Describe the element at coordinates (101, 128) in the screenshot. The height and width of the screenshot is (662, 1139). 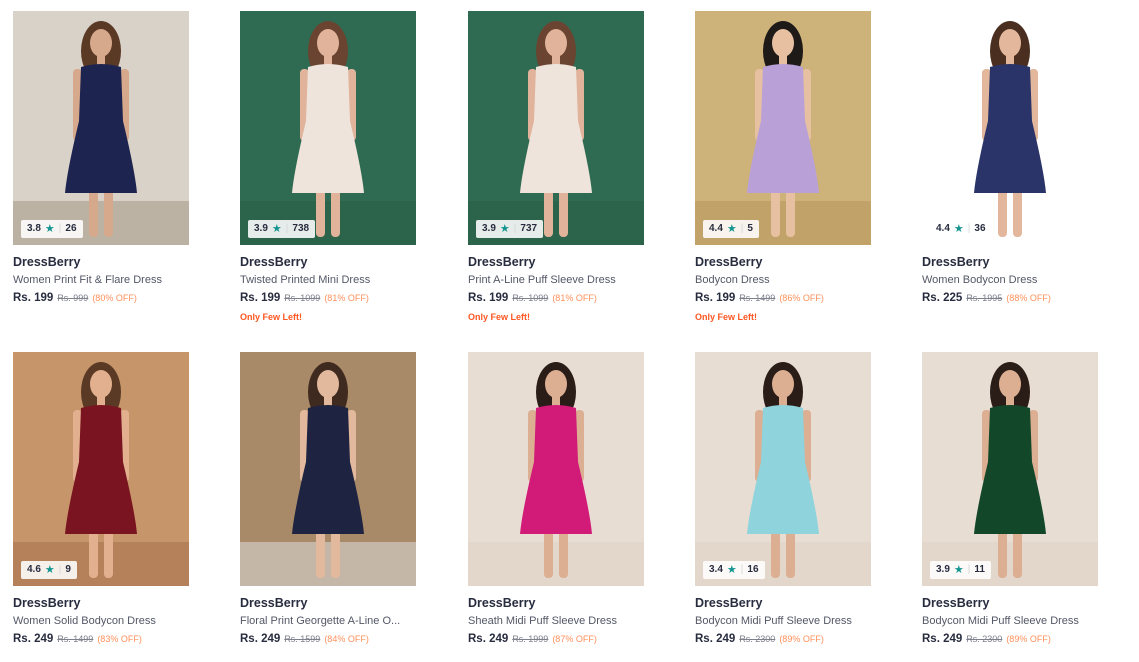
I see `product-image: 3.8 ★ | 26` at that location.